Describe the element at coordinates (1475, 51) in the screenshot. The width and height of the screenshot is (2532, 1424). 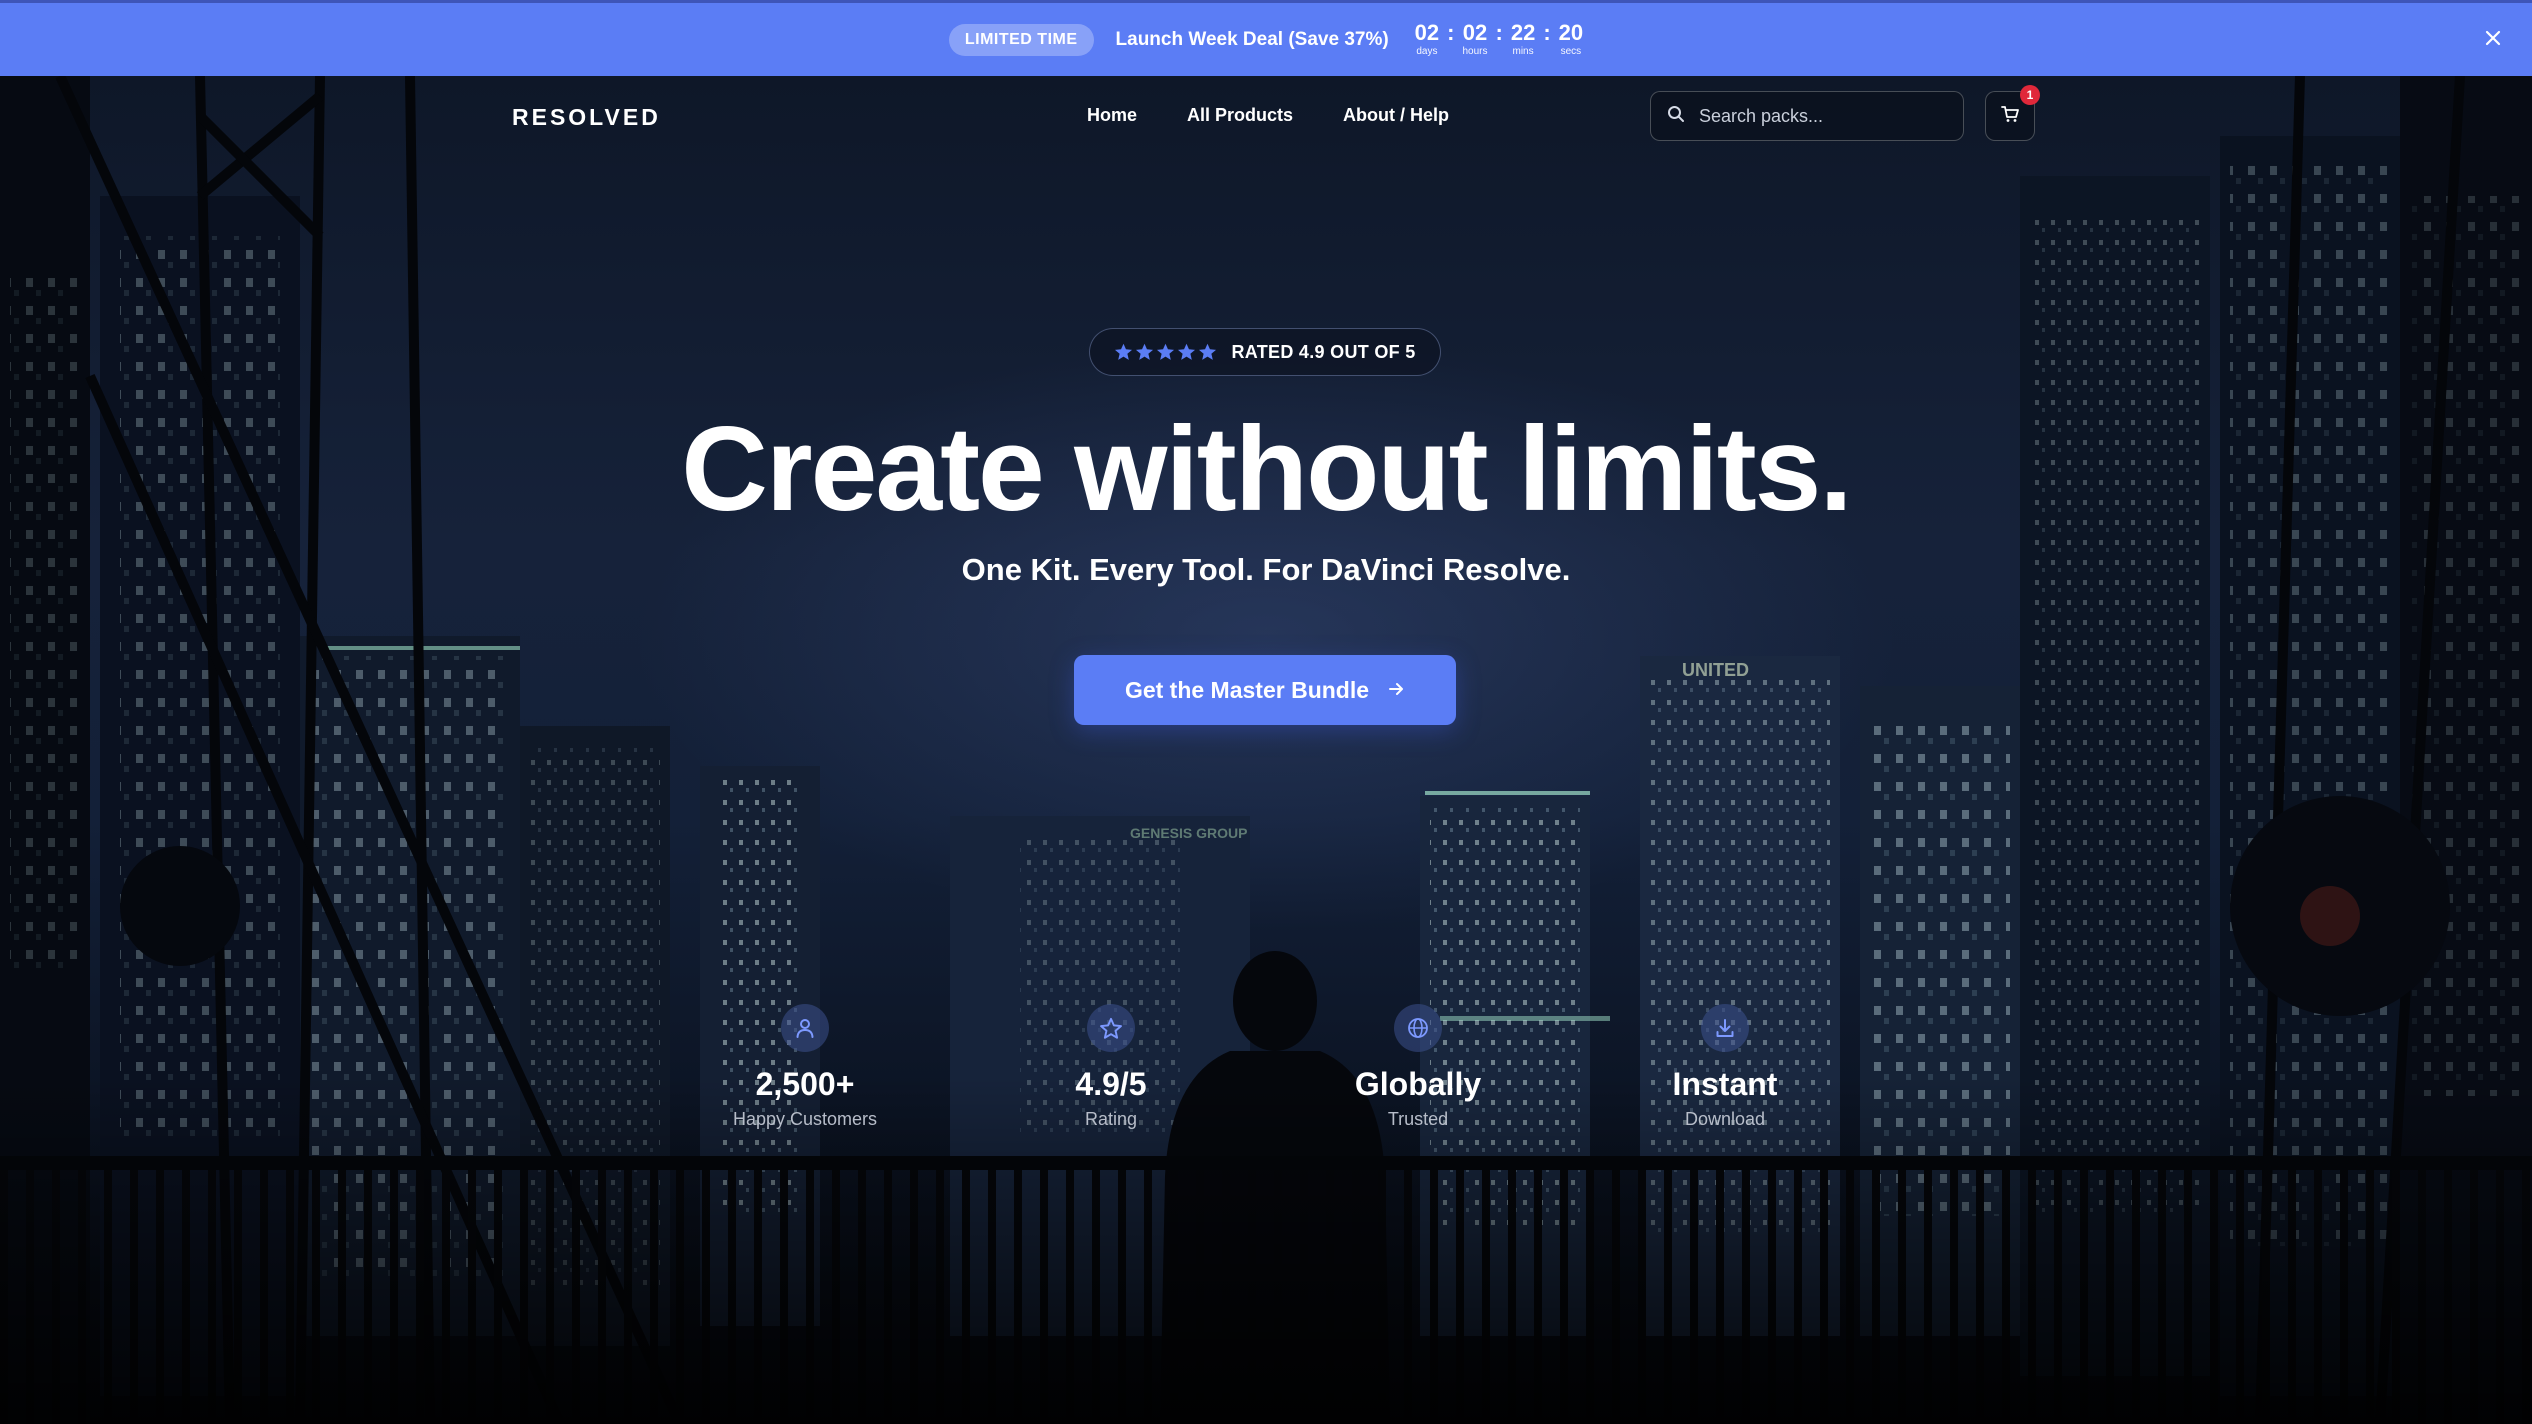
I see `countdown-label: hours` at that location.